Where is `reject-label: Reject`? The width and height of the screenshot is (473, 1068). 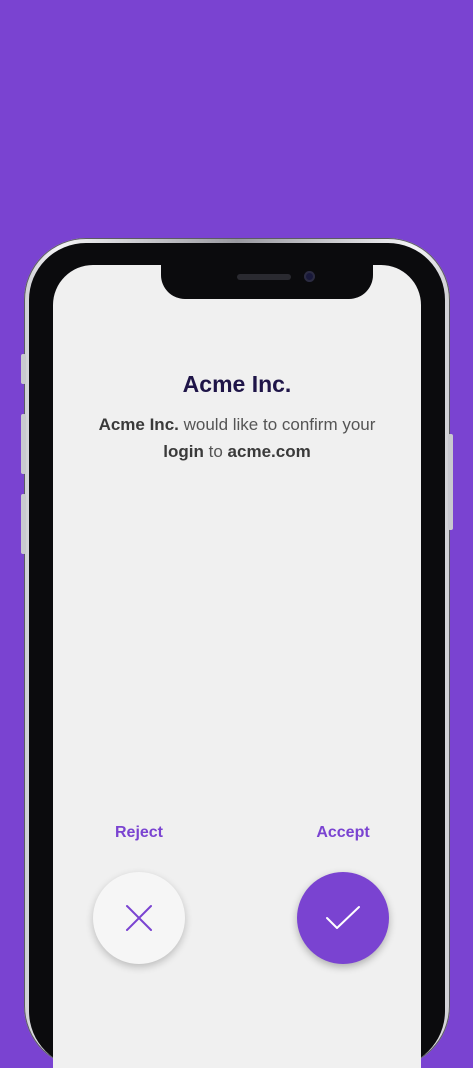
reject-label: Reject is located at coordinates (139, 832).